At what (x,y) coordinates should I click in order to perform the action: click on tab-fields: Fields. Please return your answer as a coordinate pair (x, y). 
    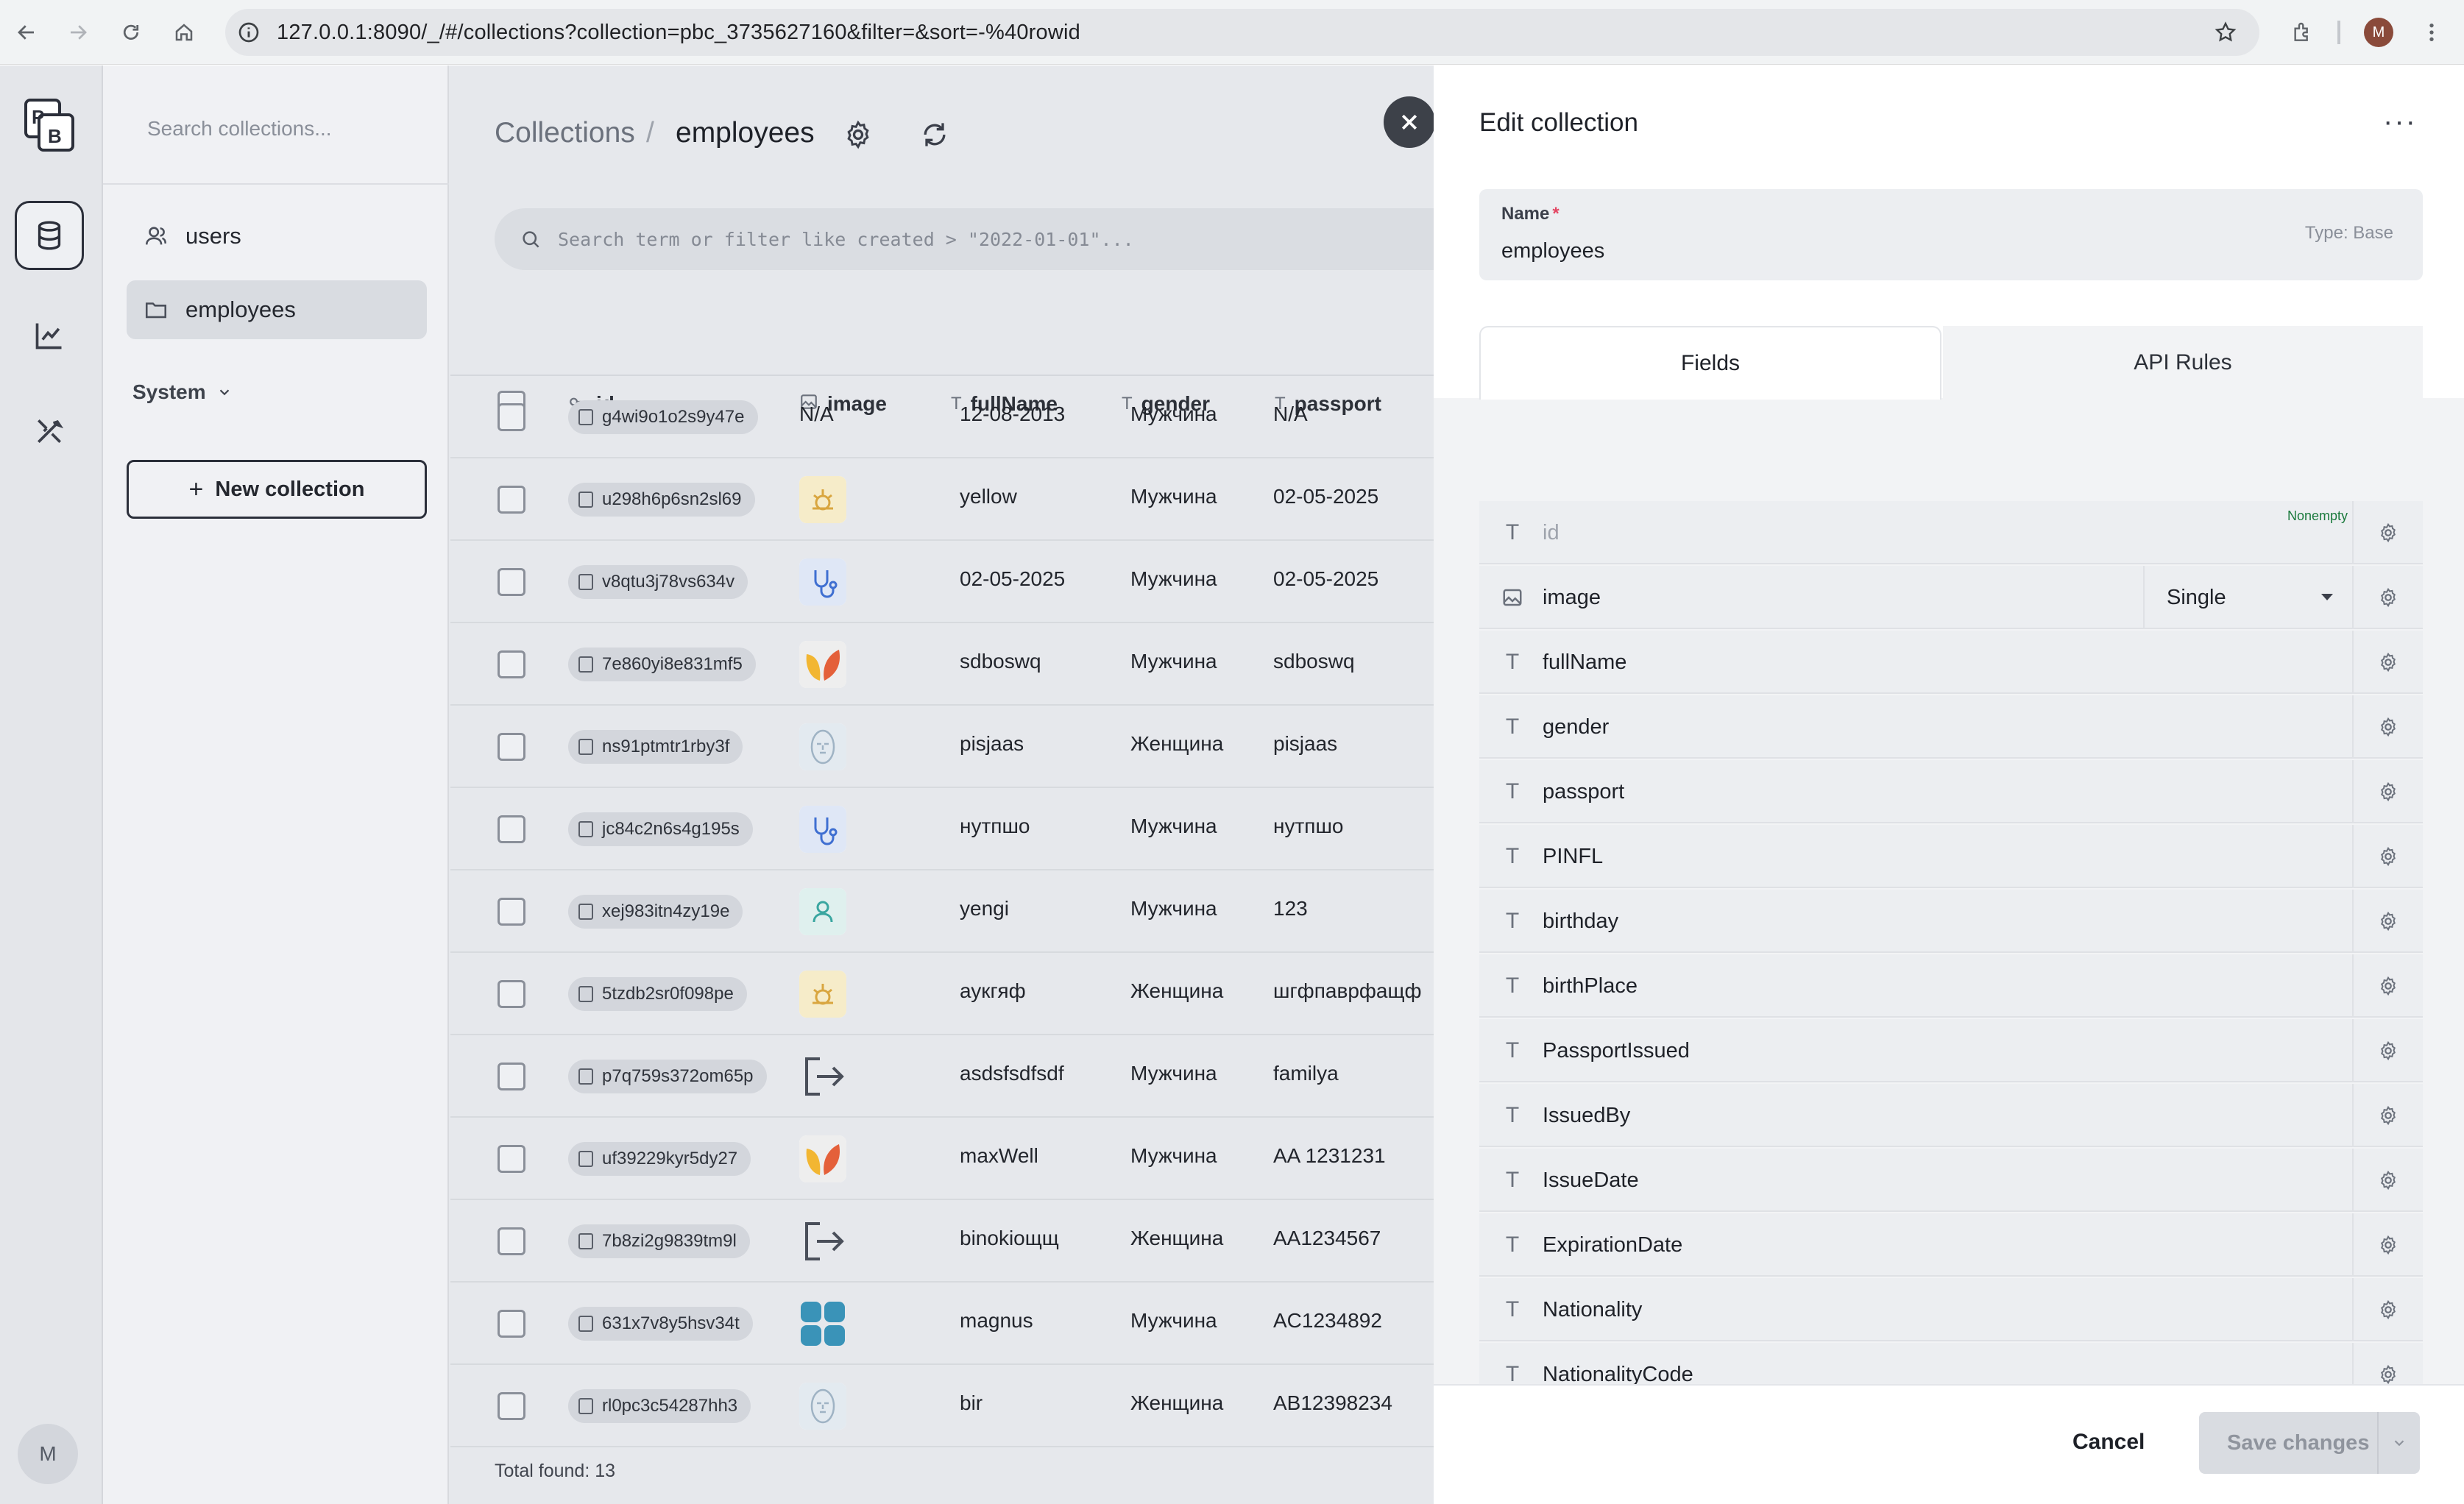
    Looking at the image, I should click on (1710, 363).